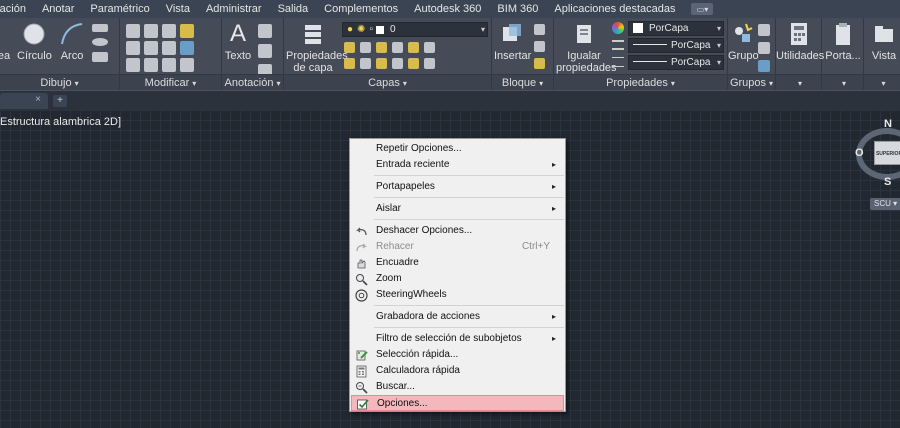 The image size is (900, 428). What do you see at coordinates (457, 165) in the screenshot?
I see `menu-item-entrada-reciente: Entrada reciente ▸` at bounding box center [457, 165].